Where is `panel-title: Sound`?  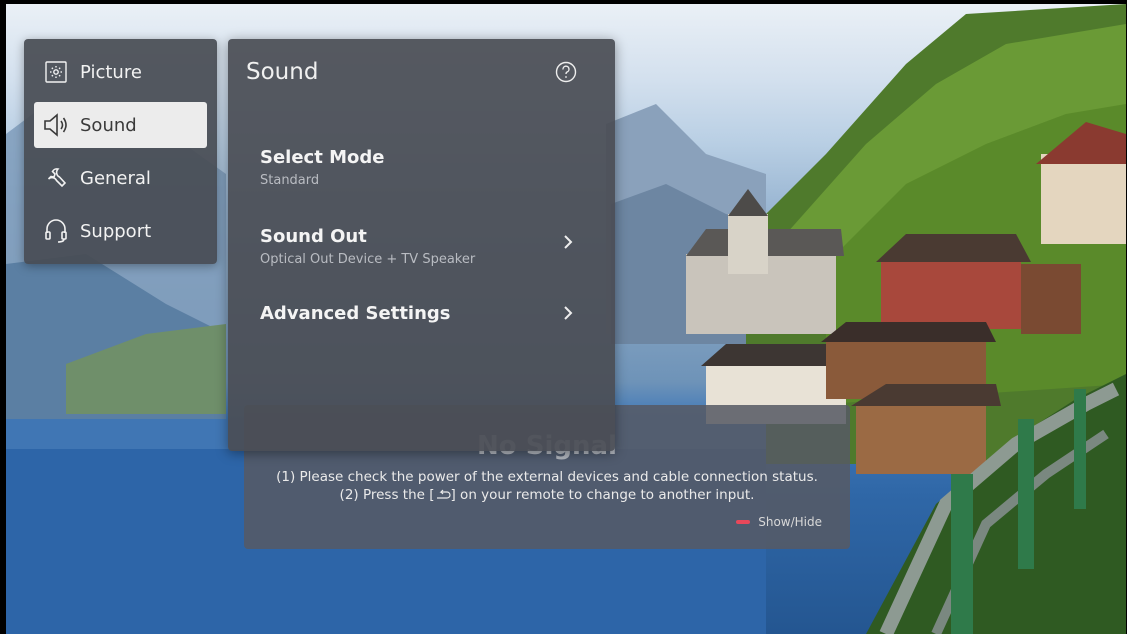
panel-title: Sound is located at coordinates (282, 72).